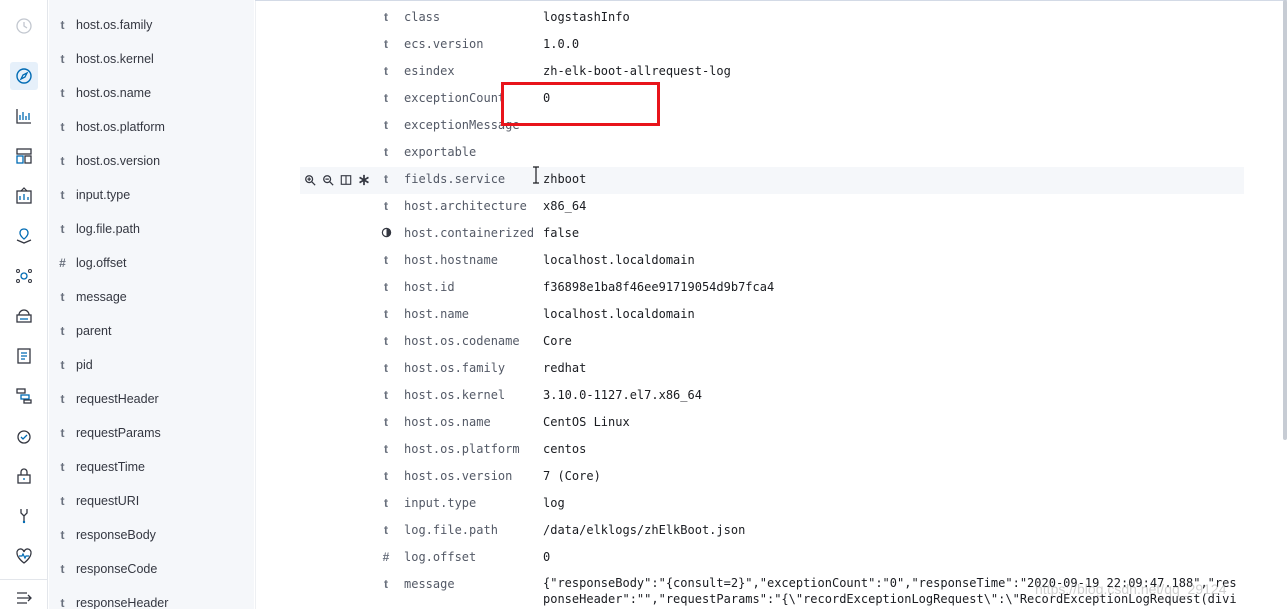 This screenshot has width=1287, height=609. What do you see at coordinates (111, 467) in the screenshot?
I see `field-name: requestTime` at bounding box center [111, 467].